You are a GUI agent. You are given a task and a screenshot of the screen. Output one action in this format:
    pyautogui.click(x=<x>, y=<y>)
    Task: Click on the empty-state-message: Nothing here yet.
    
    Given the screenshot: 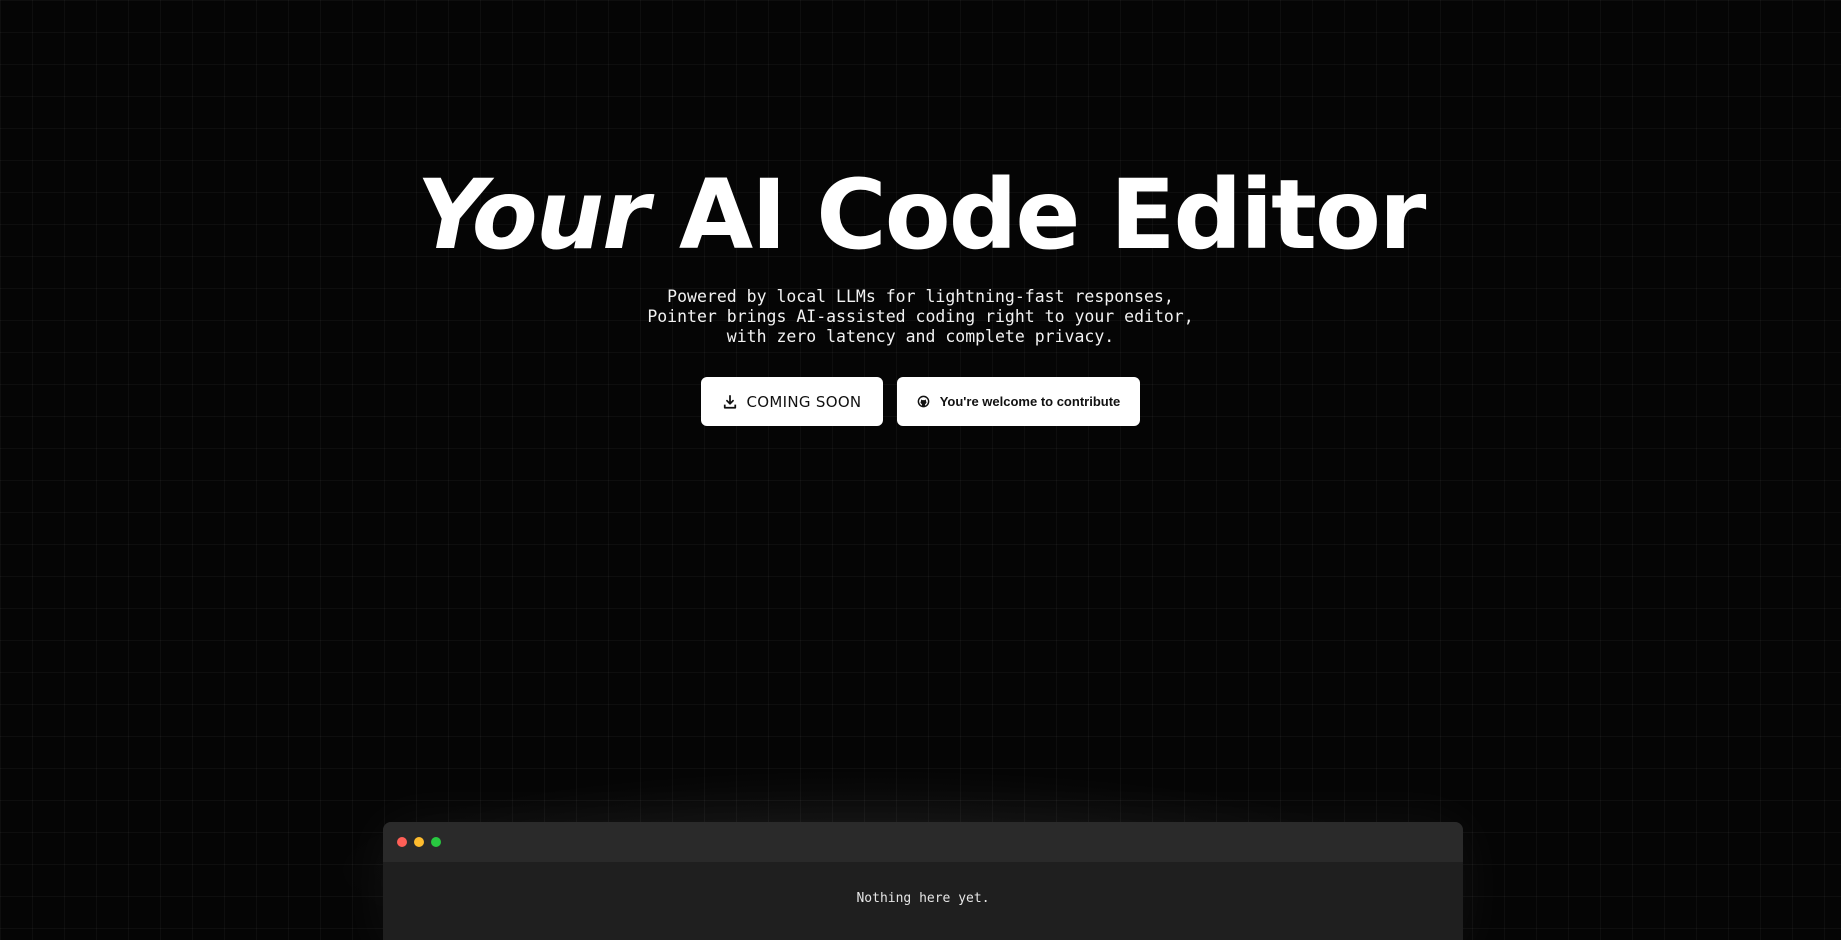 What is the action you would take?
    pyautogui.click(x=923, y=898)
    